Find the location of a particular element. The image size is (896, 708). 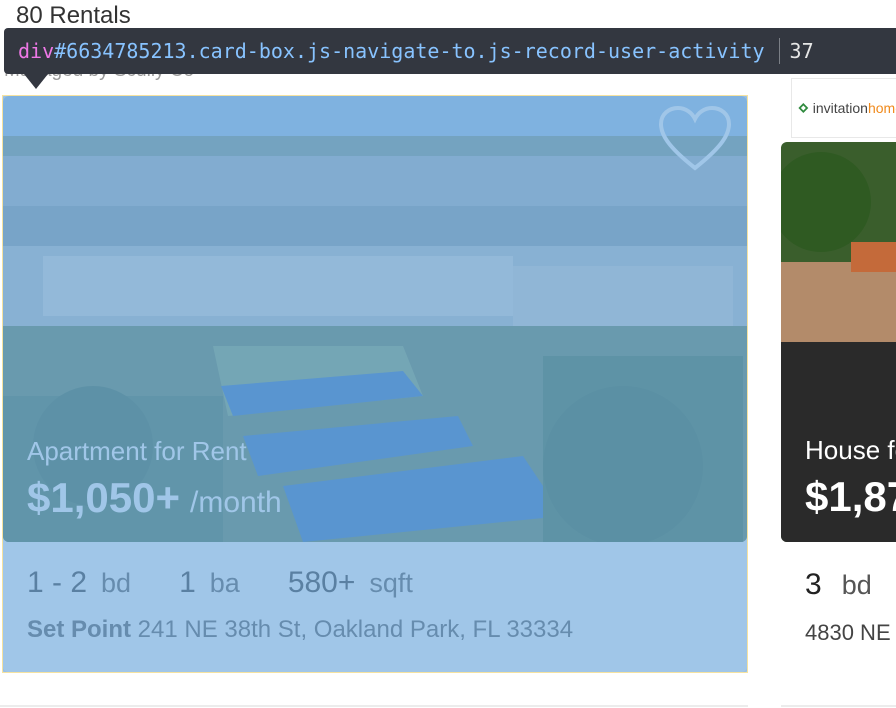

listing-type: Apartment for Rent is located at coordinates (137, 451).